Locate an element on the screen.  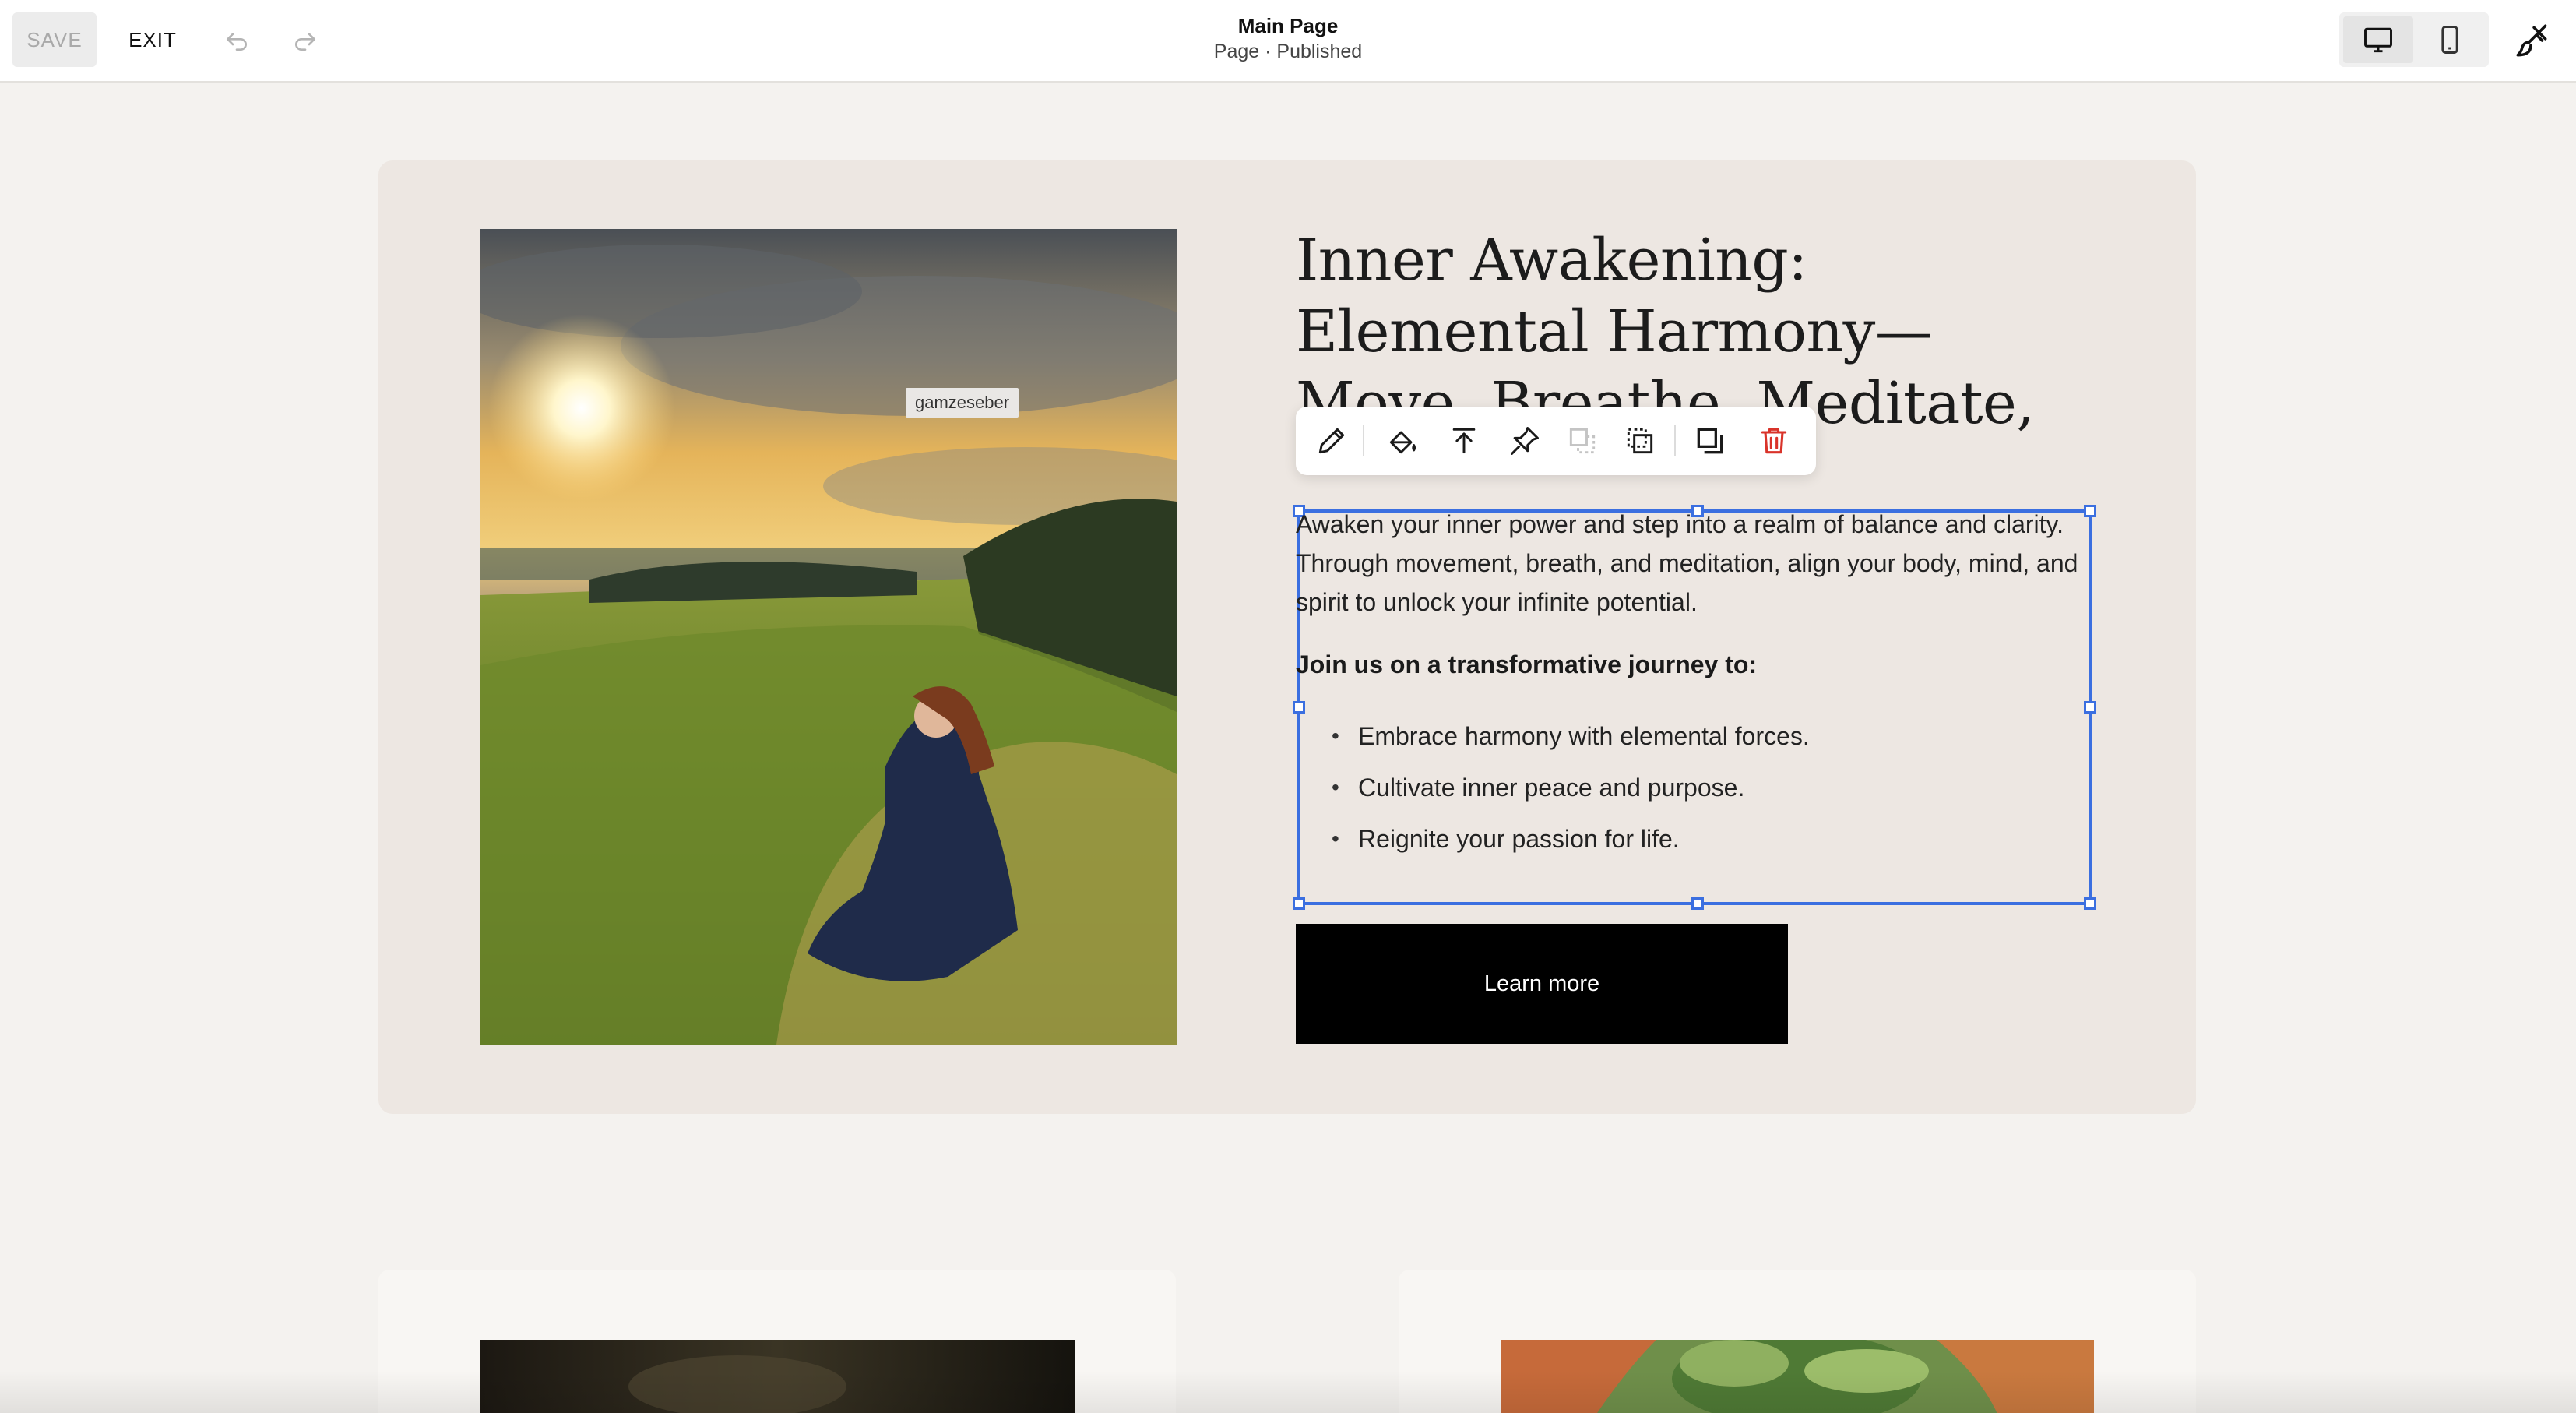
edit-pencil-icon is located at coordinates (1331, 441).